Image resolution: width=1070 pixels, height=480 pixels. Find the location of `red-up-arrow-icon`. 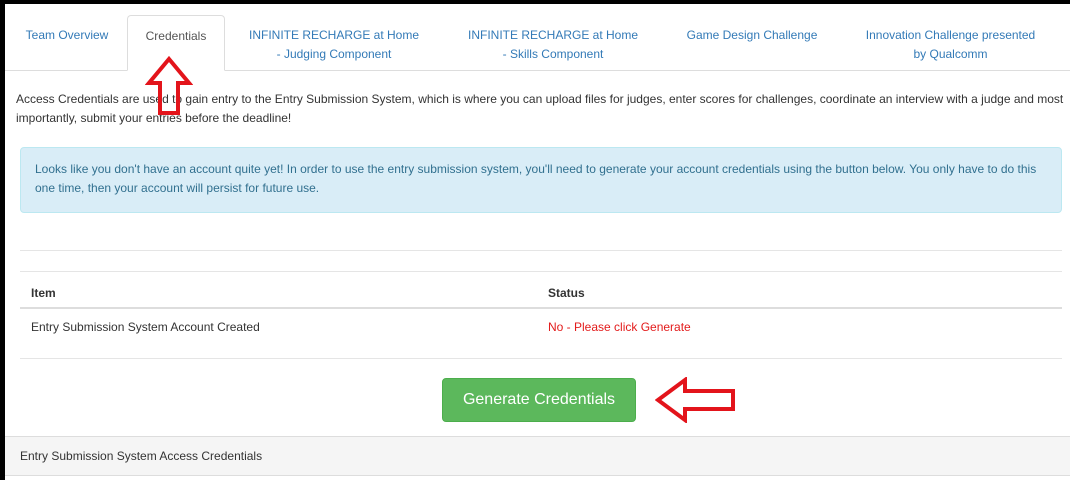

red-up-arrow-icon is located at coordinates (169, 85).